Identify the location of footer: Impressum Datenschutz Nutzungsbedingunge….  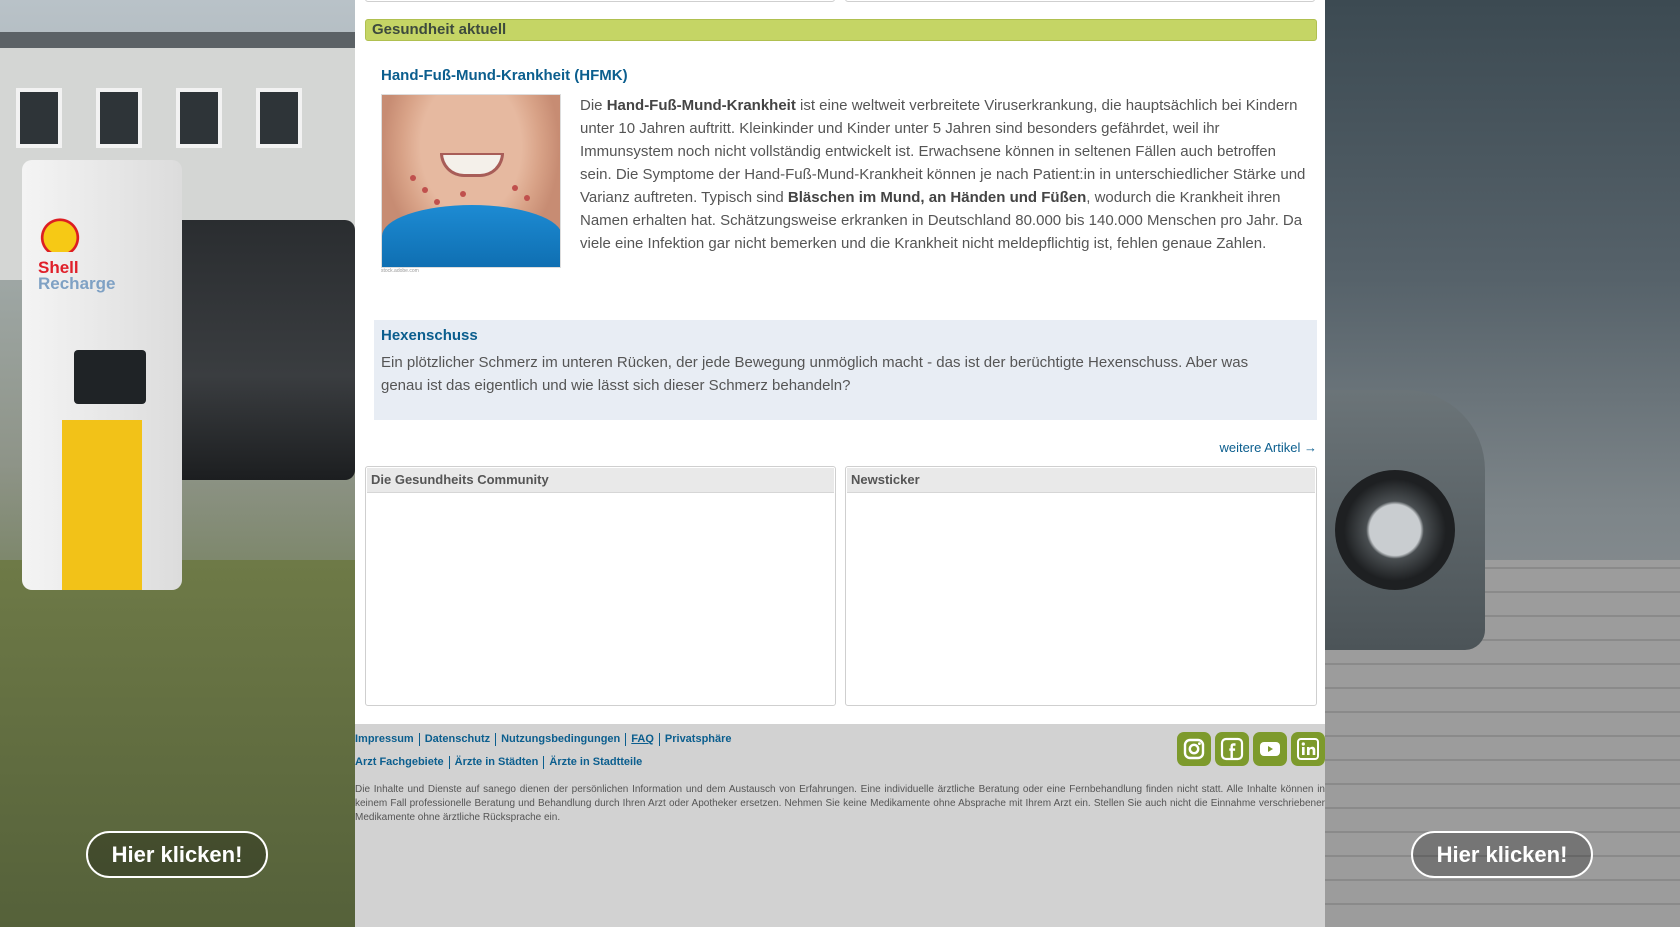
(840, 825).